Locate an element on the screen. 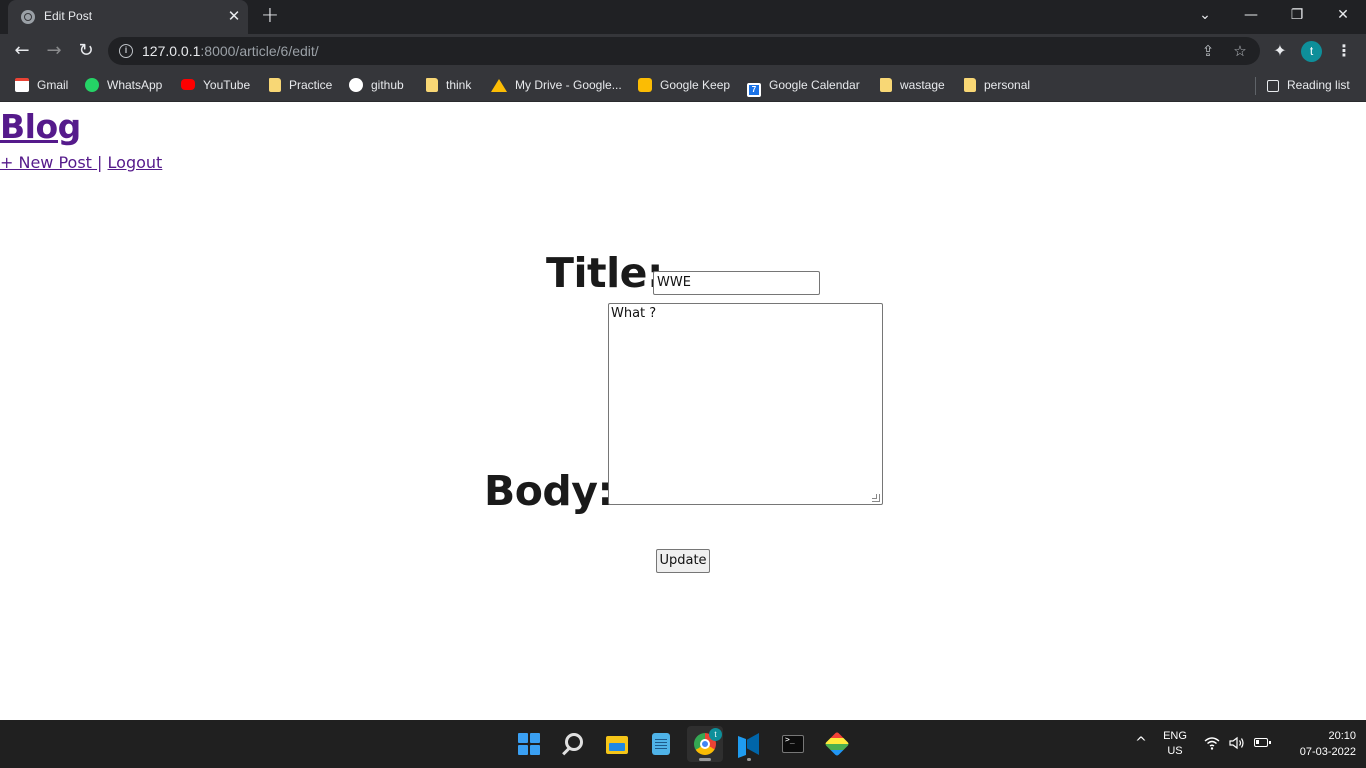 Image resolution: width=1366 pixels, height=768 pixels. language-indicator: ENG US is located at coordinates (1175, 744).